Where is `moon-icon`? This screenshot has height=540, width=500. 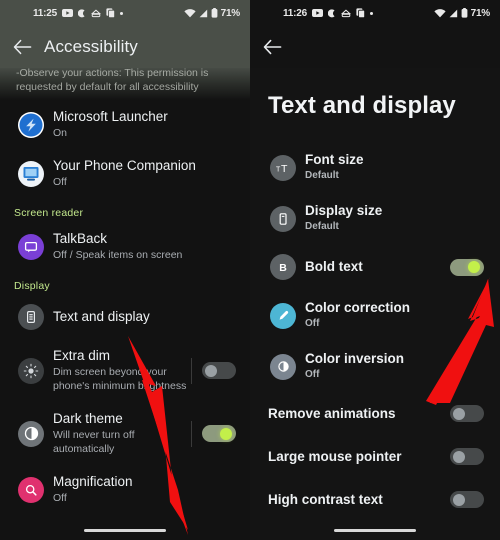
moon-icon is located at coordinates (332, 13).